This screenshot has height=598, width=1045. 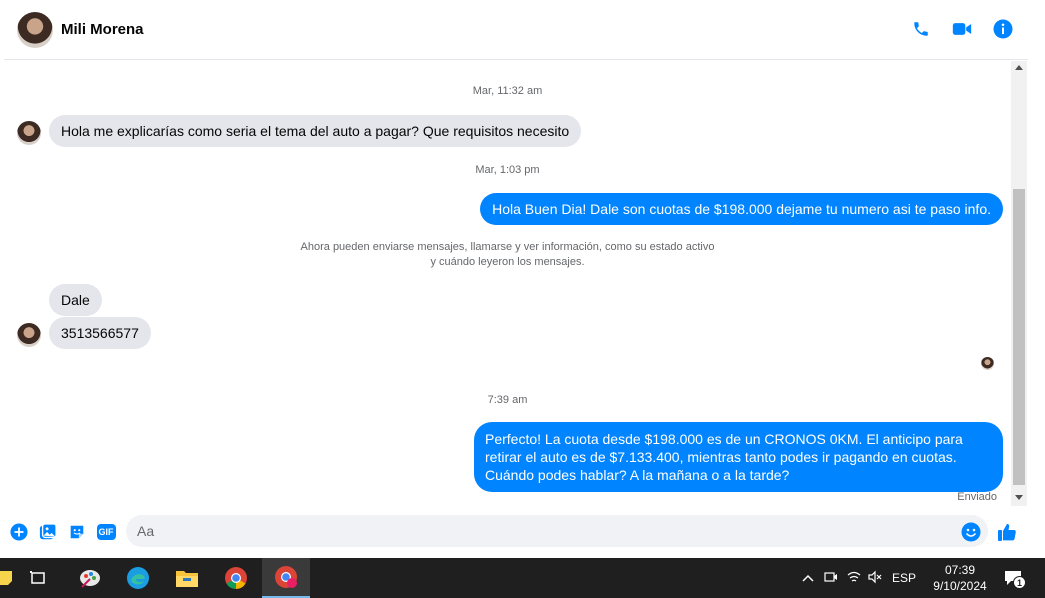 I want to click on info-icon, so click(x=1003, y=29).